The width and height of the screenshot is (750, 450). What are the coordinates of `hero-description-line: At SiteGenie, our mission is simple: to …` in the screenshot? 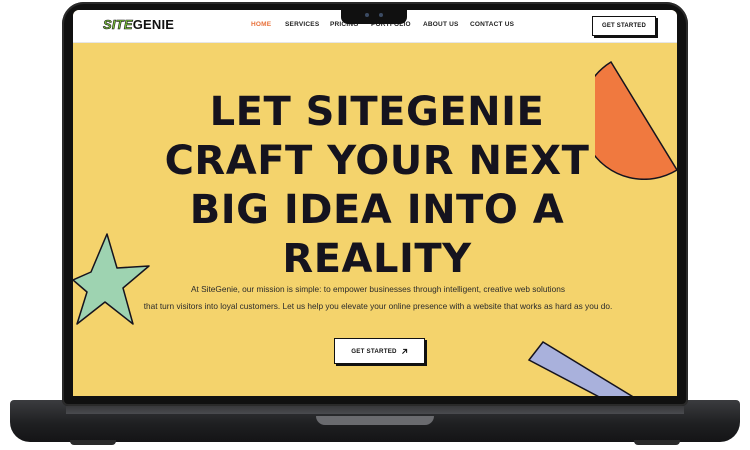 It's located at (377, 289).